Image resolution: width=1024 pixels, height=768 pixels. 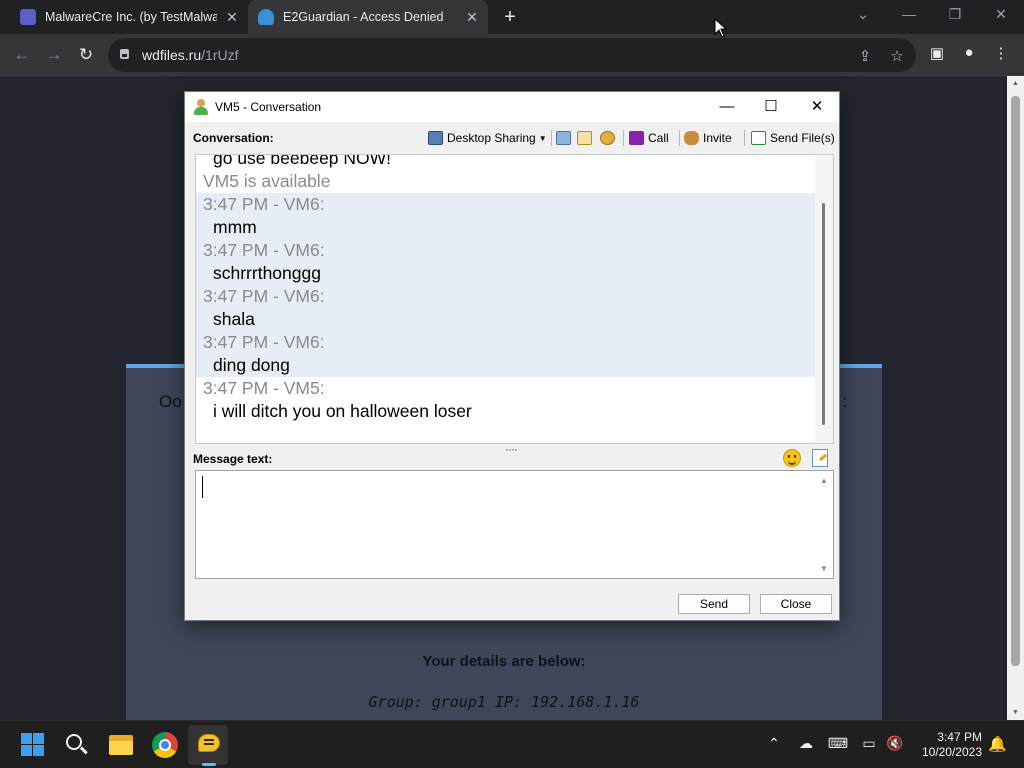 I want to click on chat-members-button, so click(x=586, y=138).